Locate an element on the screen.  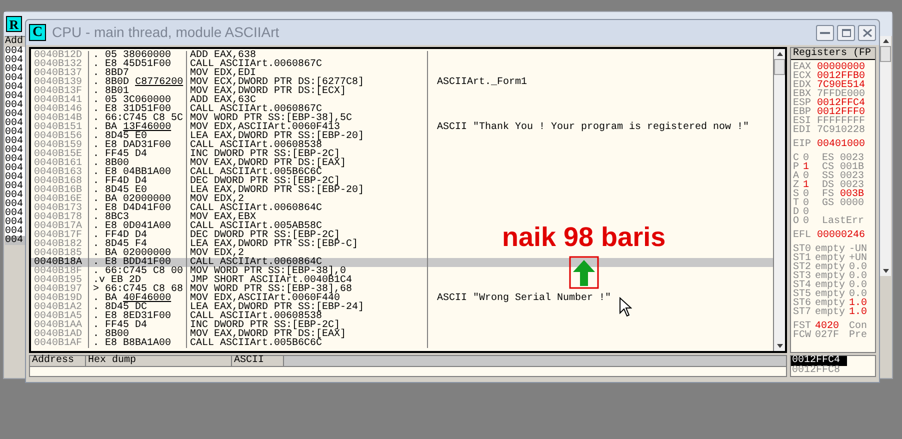
code-row: 0040B18A . E8 BDD41F00 CALL ASCIIArt.0060864C is located at coordinates (402, 262).